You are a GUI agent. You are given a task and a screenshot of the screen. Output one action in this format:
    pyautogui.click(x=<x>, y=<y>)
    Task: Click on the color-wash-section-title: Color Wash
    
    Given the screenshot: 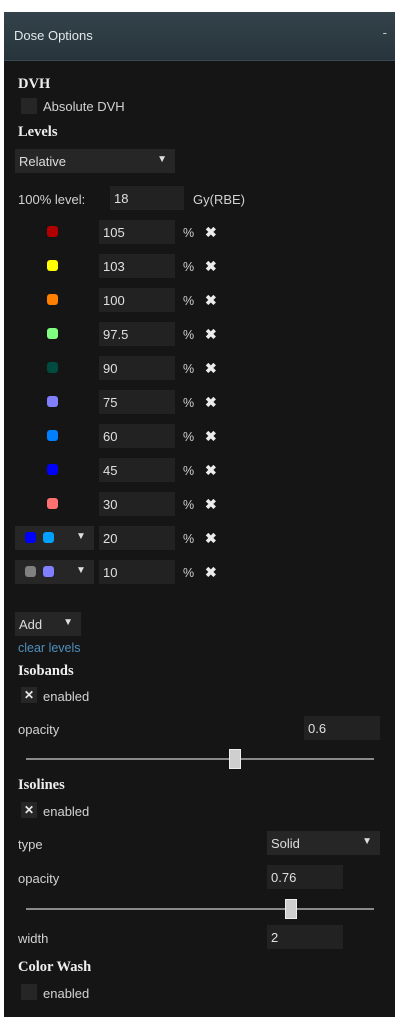 What is the action you would take?
    pyautogui.click(x=55, y=967)
    